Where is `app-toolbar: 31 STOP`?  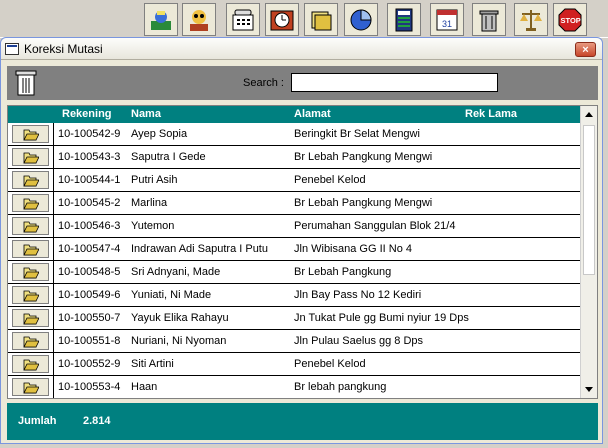
app-toolbar: 31 STOP is located at coordinates (304, 19).